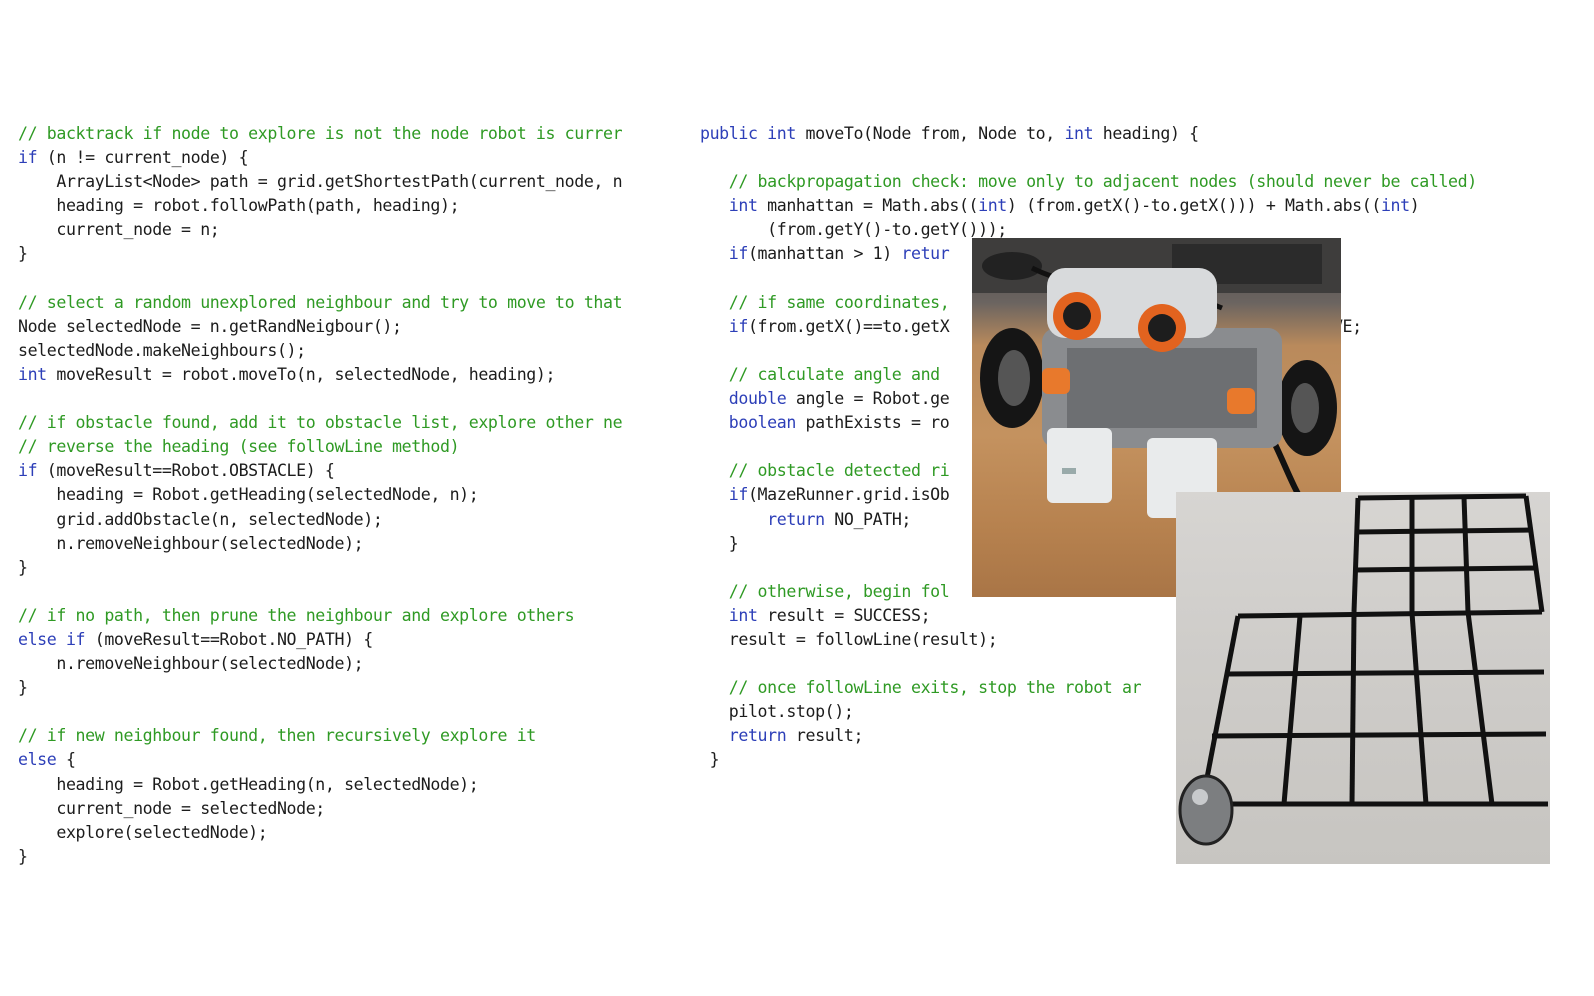 The height and width of the screenshot is (996, 1594). What do you see at coordinates (868, 519) in the screenshot?
I see `code-text: NO_PATH;` at bounding box center [868, 519].